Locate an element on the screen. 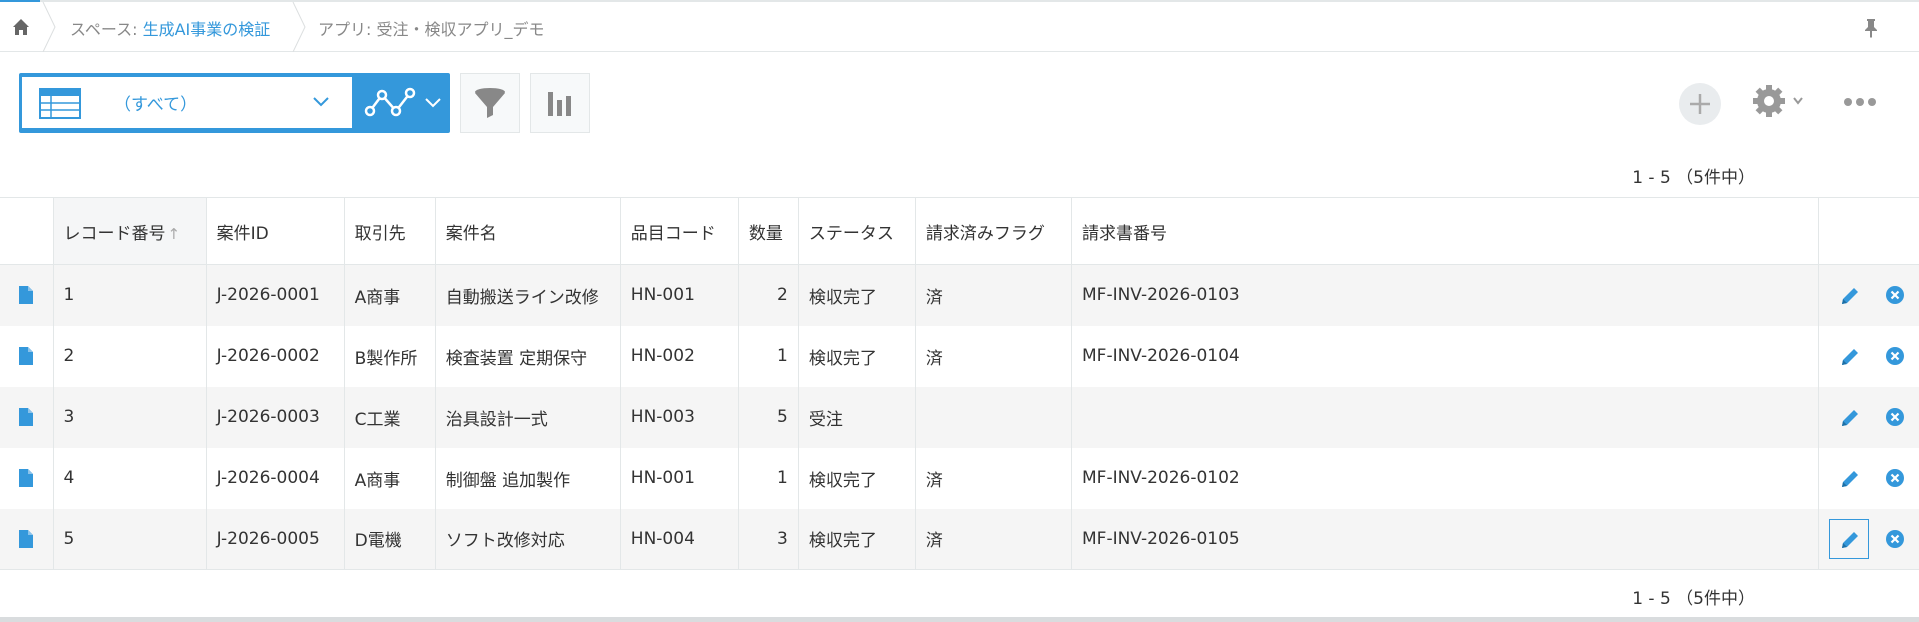 This screenshot has height=622, width=1919. cell-invoice-number: MF-INV-2026-0104 is located at coordinates (1445, 356).